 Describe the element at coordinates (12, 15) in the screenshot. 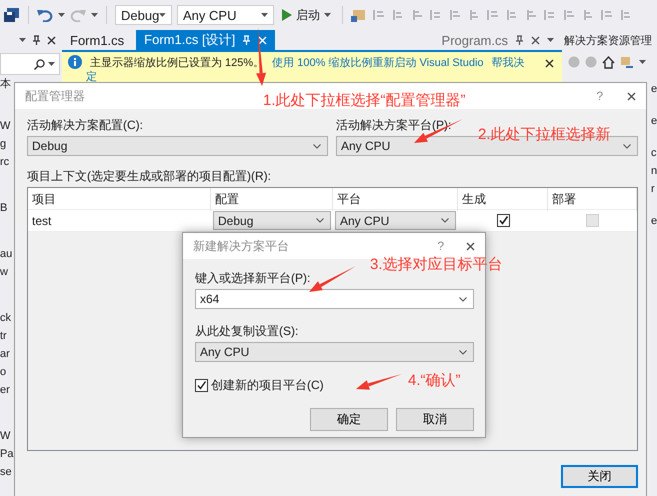

I see `save-all-icon` at that location.